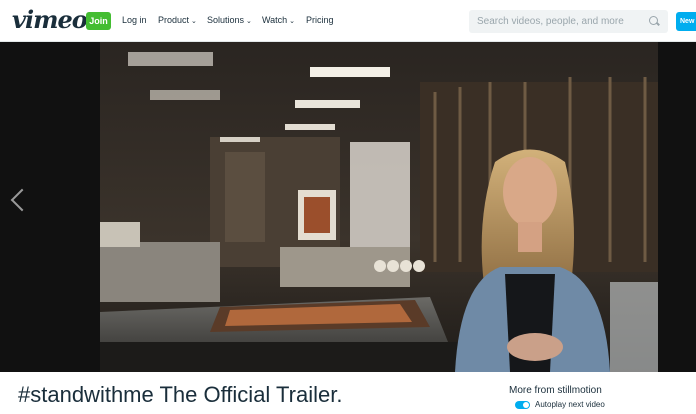  Describe the element at coordinates (50, 19) in the screenshot. I see `vimeo-logo: vimeo` at that location.